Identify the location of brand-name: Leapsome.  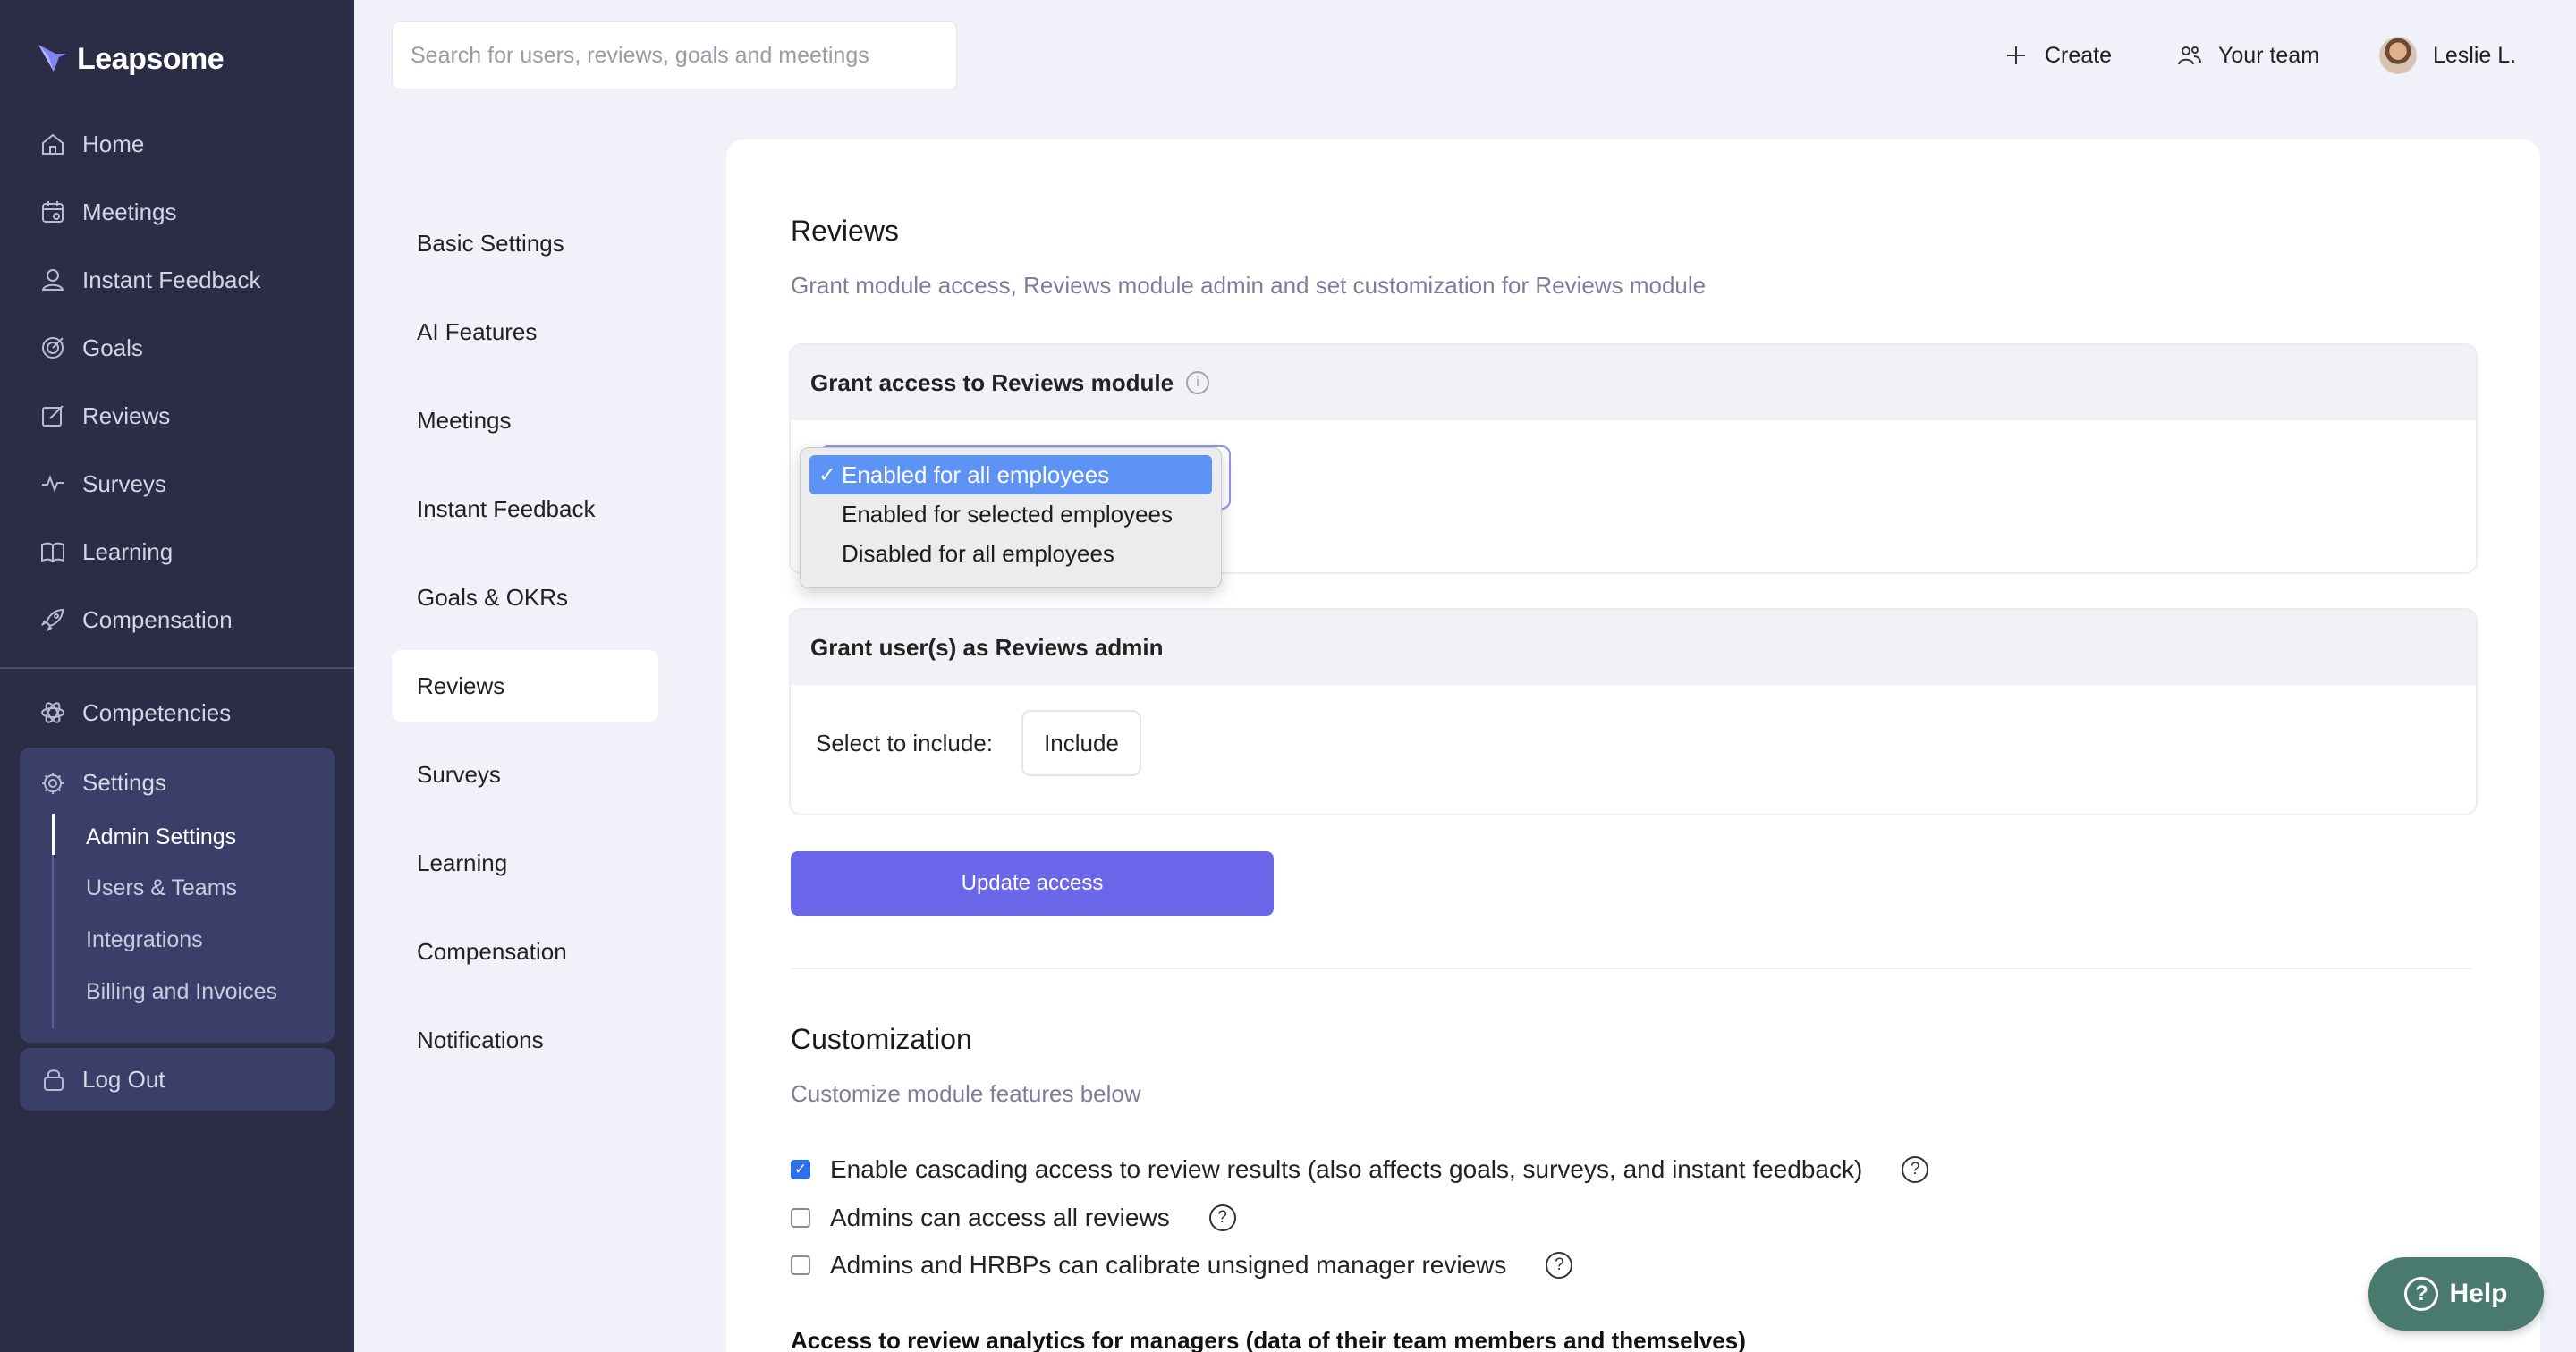
(151, 58).